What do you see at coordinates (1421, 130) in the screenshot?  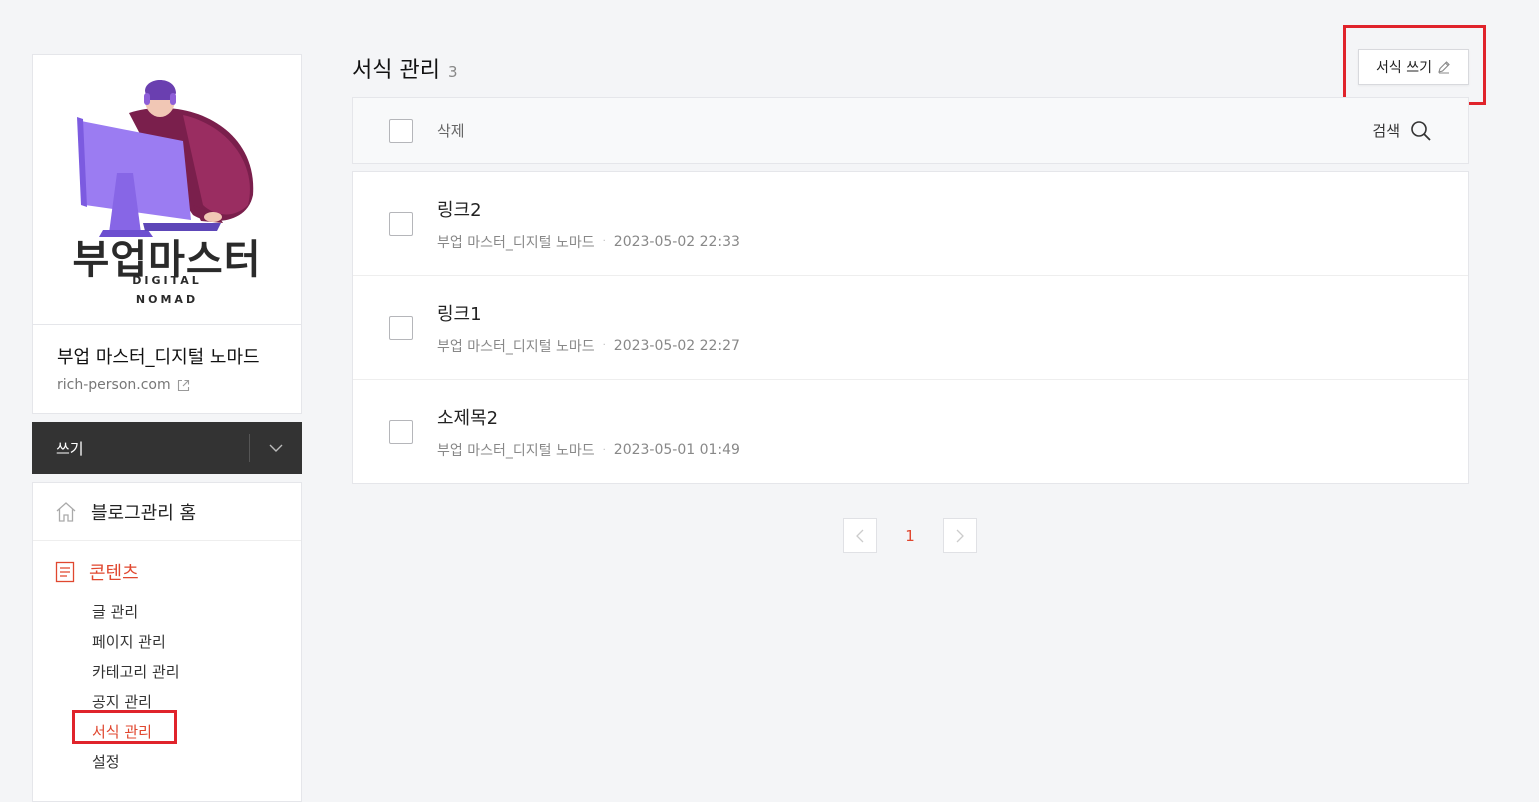 I see `search-icon` at bounding box center [1421, 130].